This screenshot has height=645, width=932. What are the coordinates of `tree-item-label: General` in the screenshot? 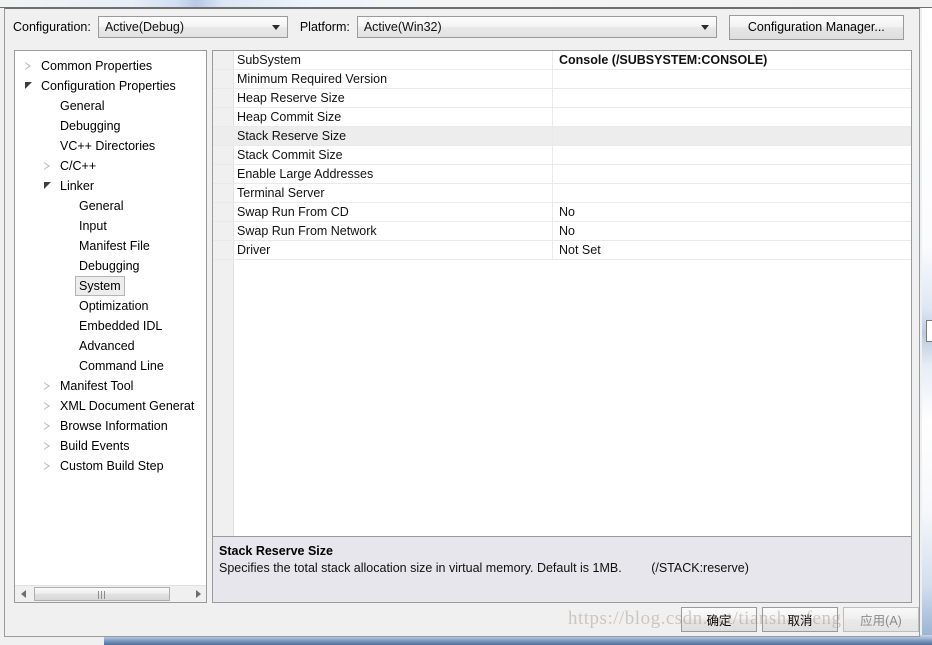 It's located at (82, 106).